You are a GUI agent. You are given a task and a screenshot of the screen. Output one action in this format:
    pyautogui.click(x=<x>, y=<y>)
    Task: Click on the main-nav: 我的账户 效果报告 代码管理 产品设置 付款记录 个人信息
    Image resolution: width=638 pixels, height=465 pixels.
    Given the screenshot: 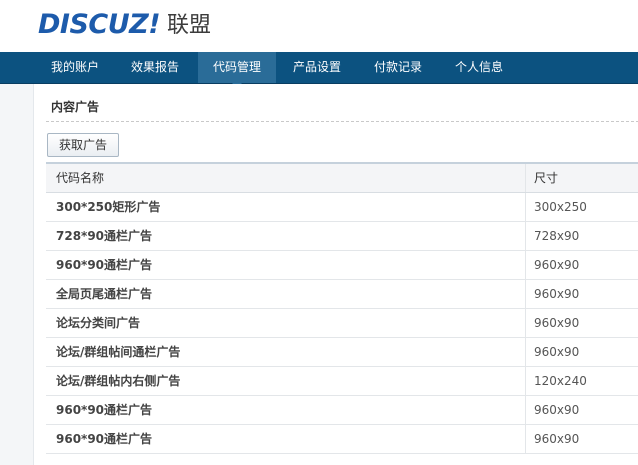 What is the action you would take?
    pyautogui.click(x=319, y=70)
    